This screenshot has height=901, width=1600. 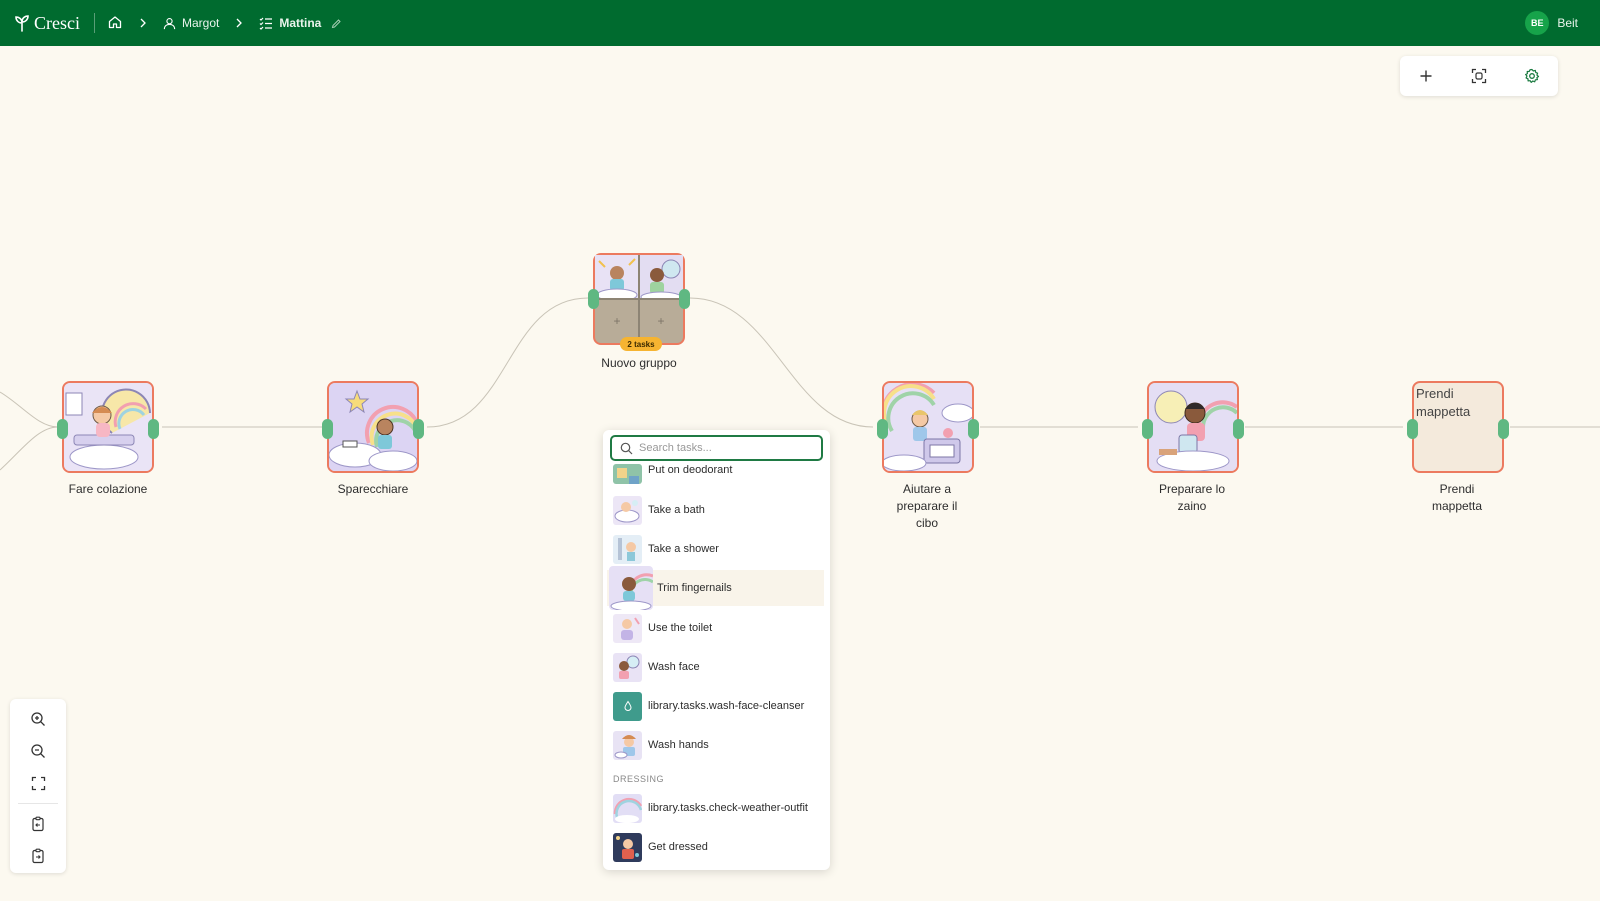 What do you see at coordinates (716, 628) in the screenshot?
I see `task-option-use-the-toilet: Use the toilet` at bounding box center [716, 628].